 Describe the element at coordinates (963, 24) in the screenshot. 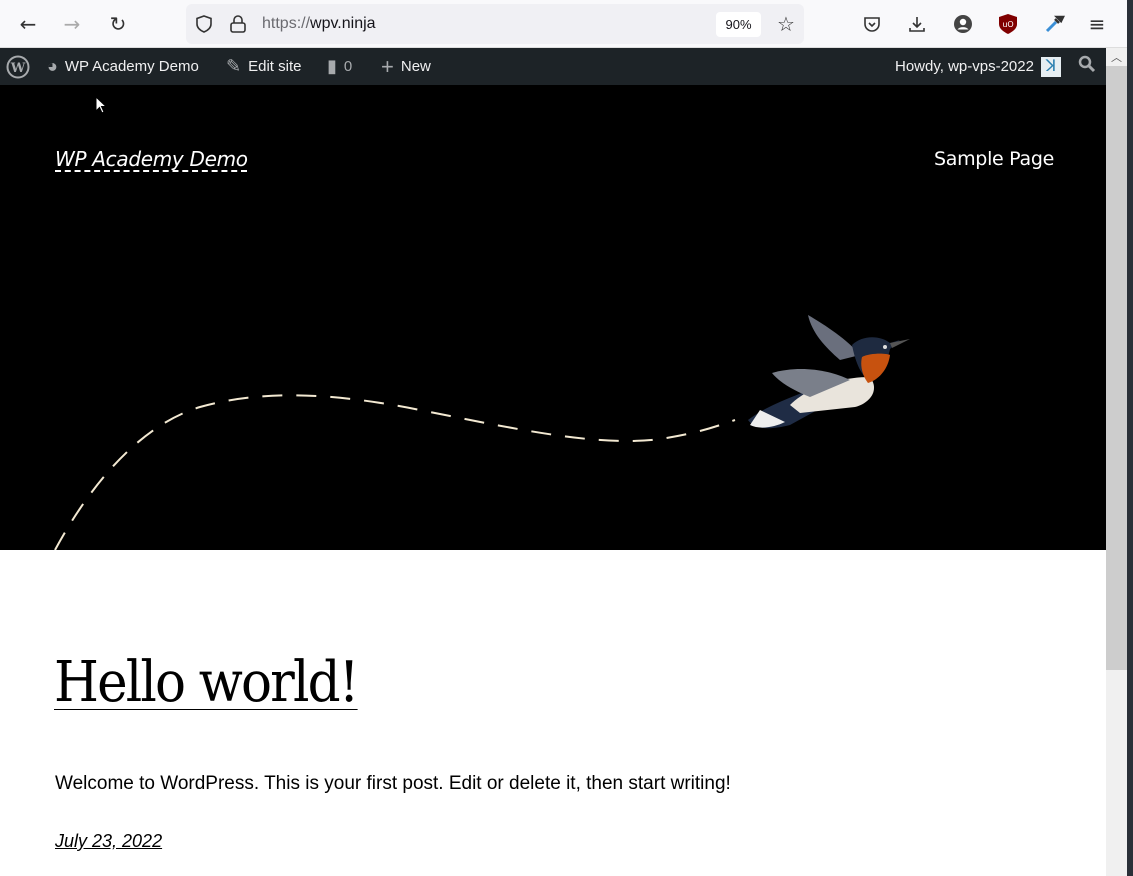

I see `account-icon` at that location.